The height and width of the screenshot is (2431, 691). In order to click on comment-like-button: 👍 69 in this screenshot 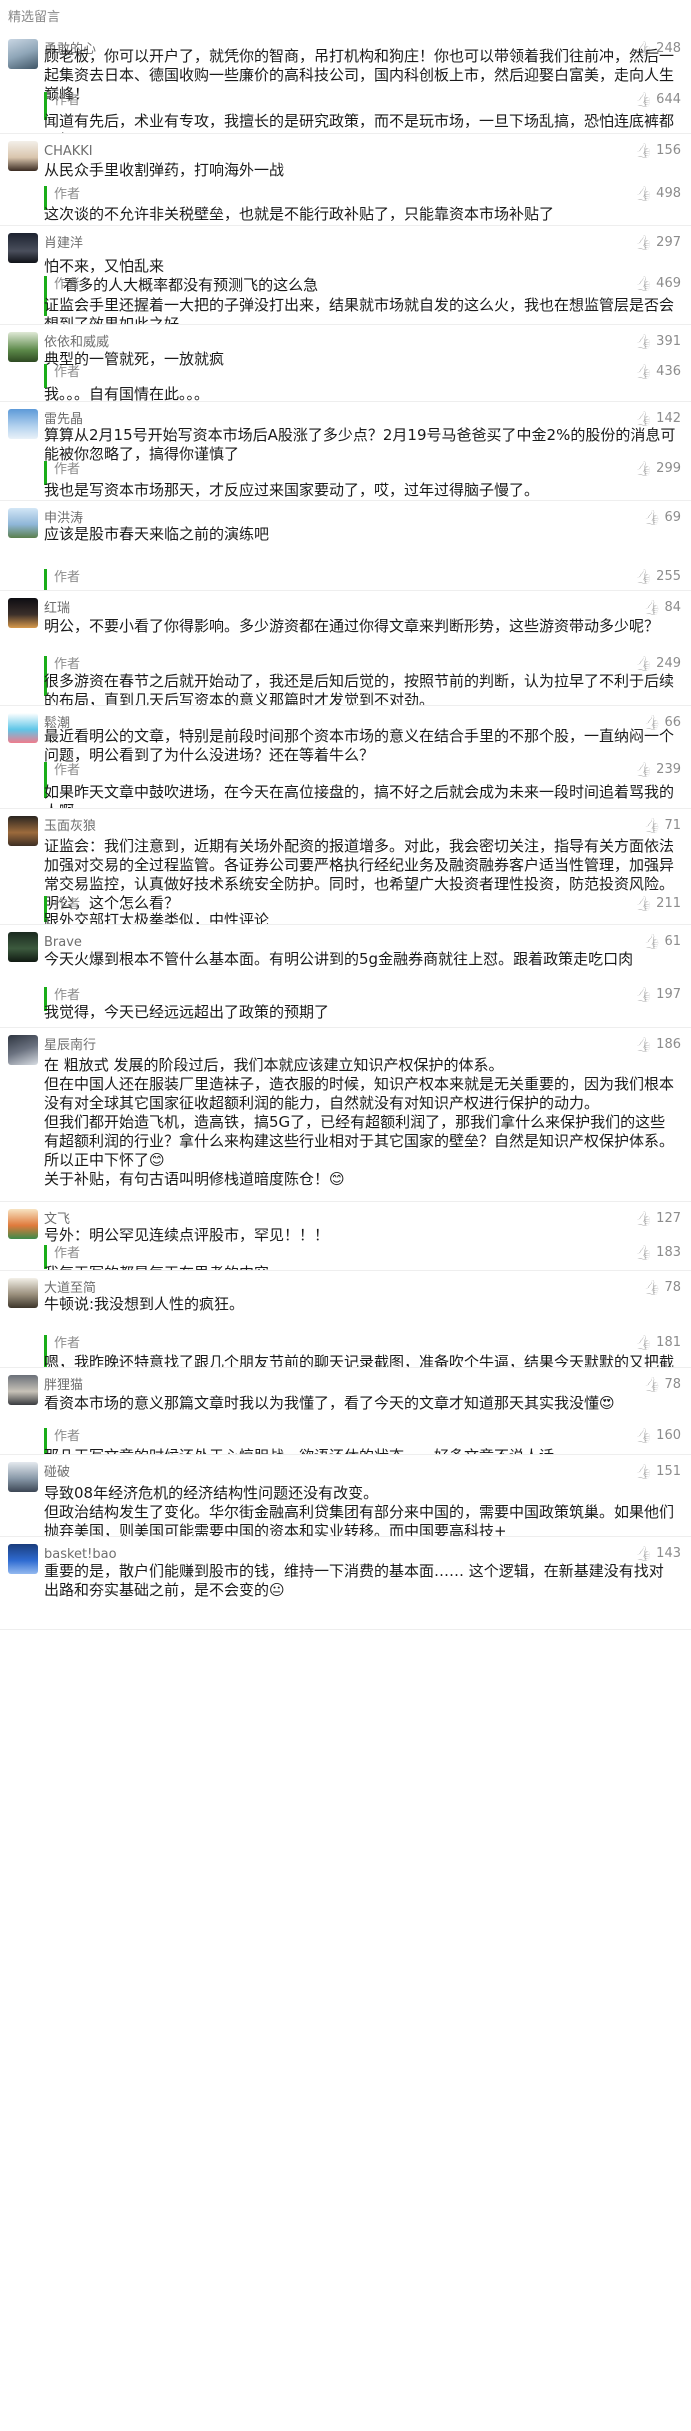, I will do `click(662, 517)`.